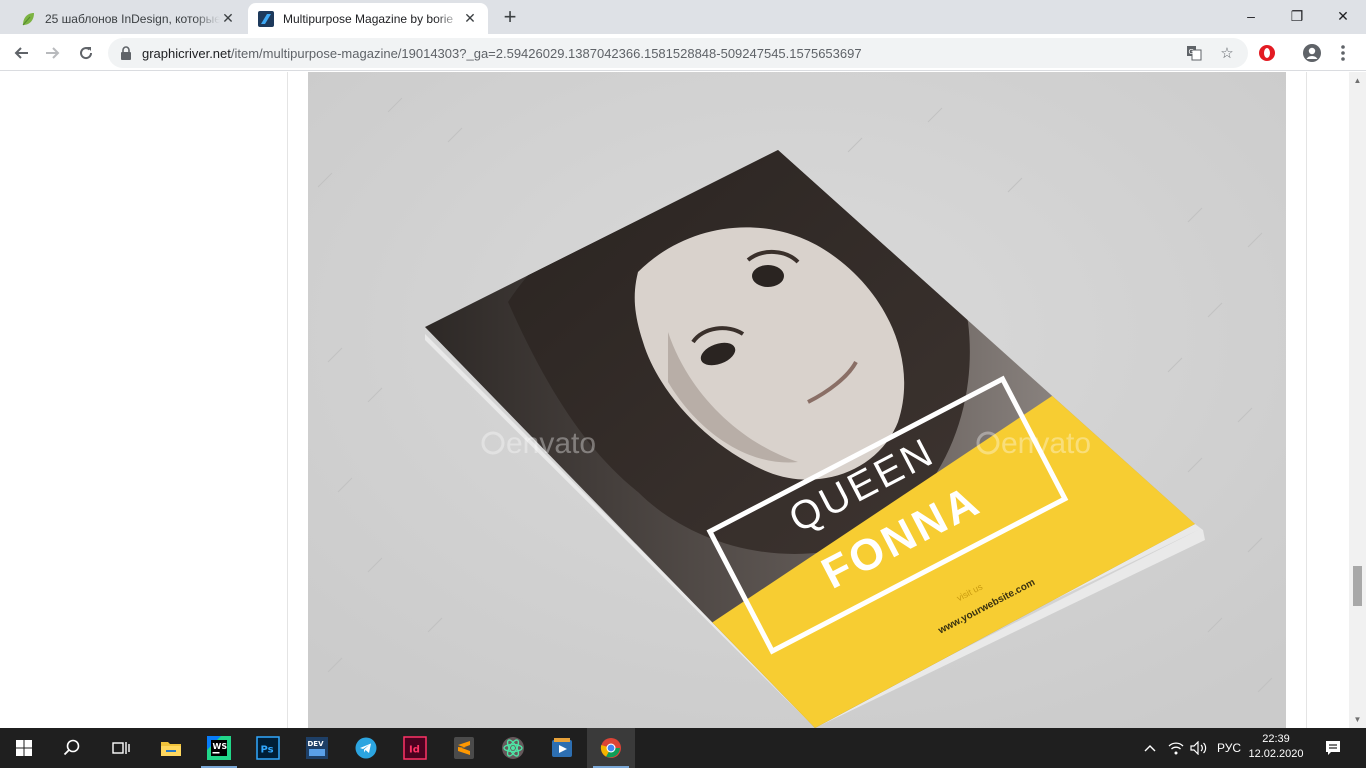 The width and height of the screenshot is (1366, 768). I want to click on indesign-icon: Id, so click(415, 748).